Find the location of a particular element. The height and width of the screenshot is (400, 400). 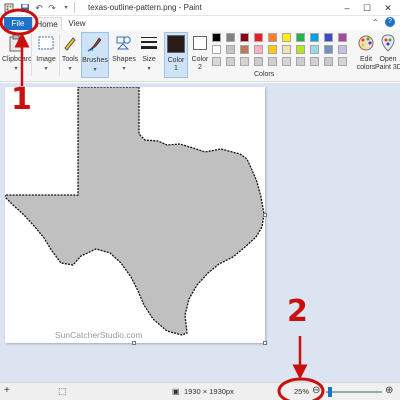

resize-handle-right is located at coordinates (265, 215).